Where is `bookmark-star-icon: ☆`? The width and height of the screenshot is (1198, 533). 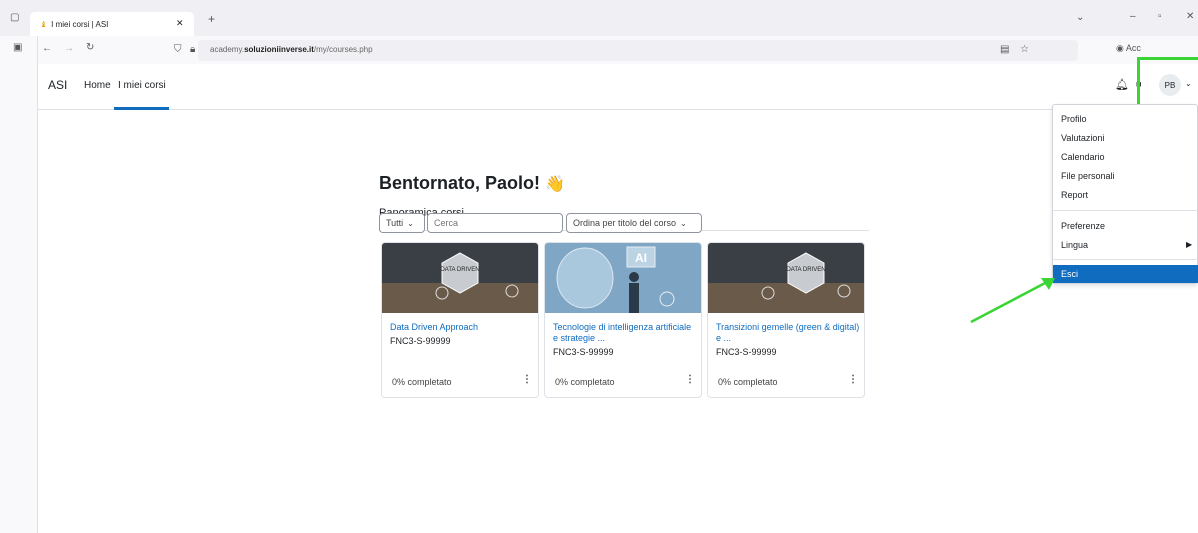 bookmark-star-icon: ☆ is located at coordinates (1024, 49).